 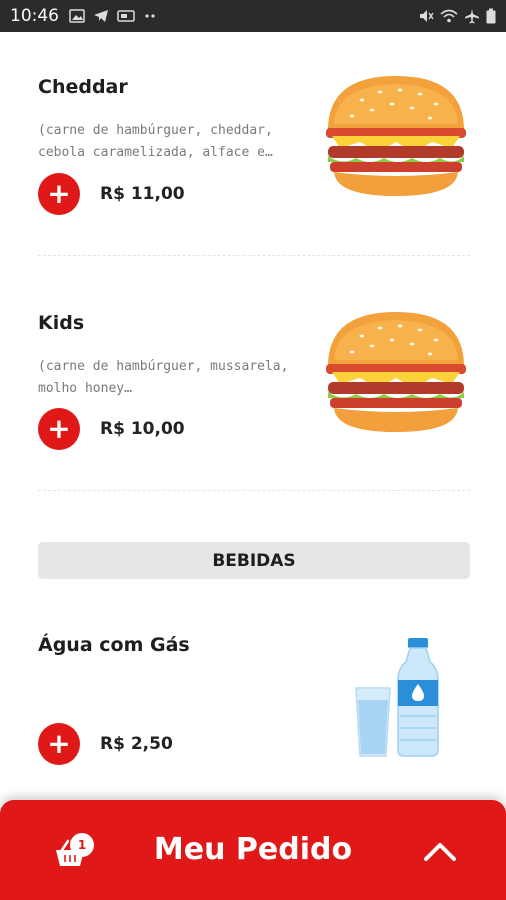 I want to click on status-right-icons, so click(x=457, y=16).